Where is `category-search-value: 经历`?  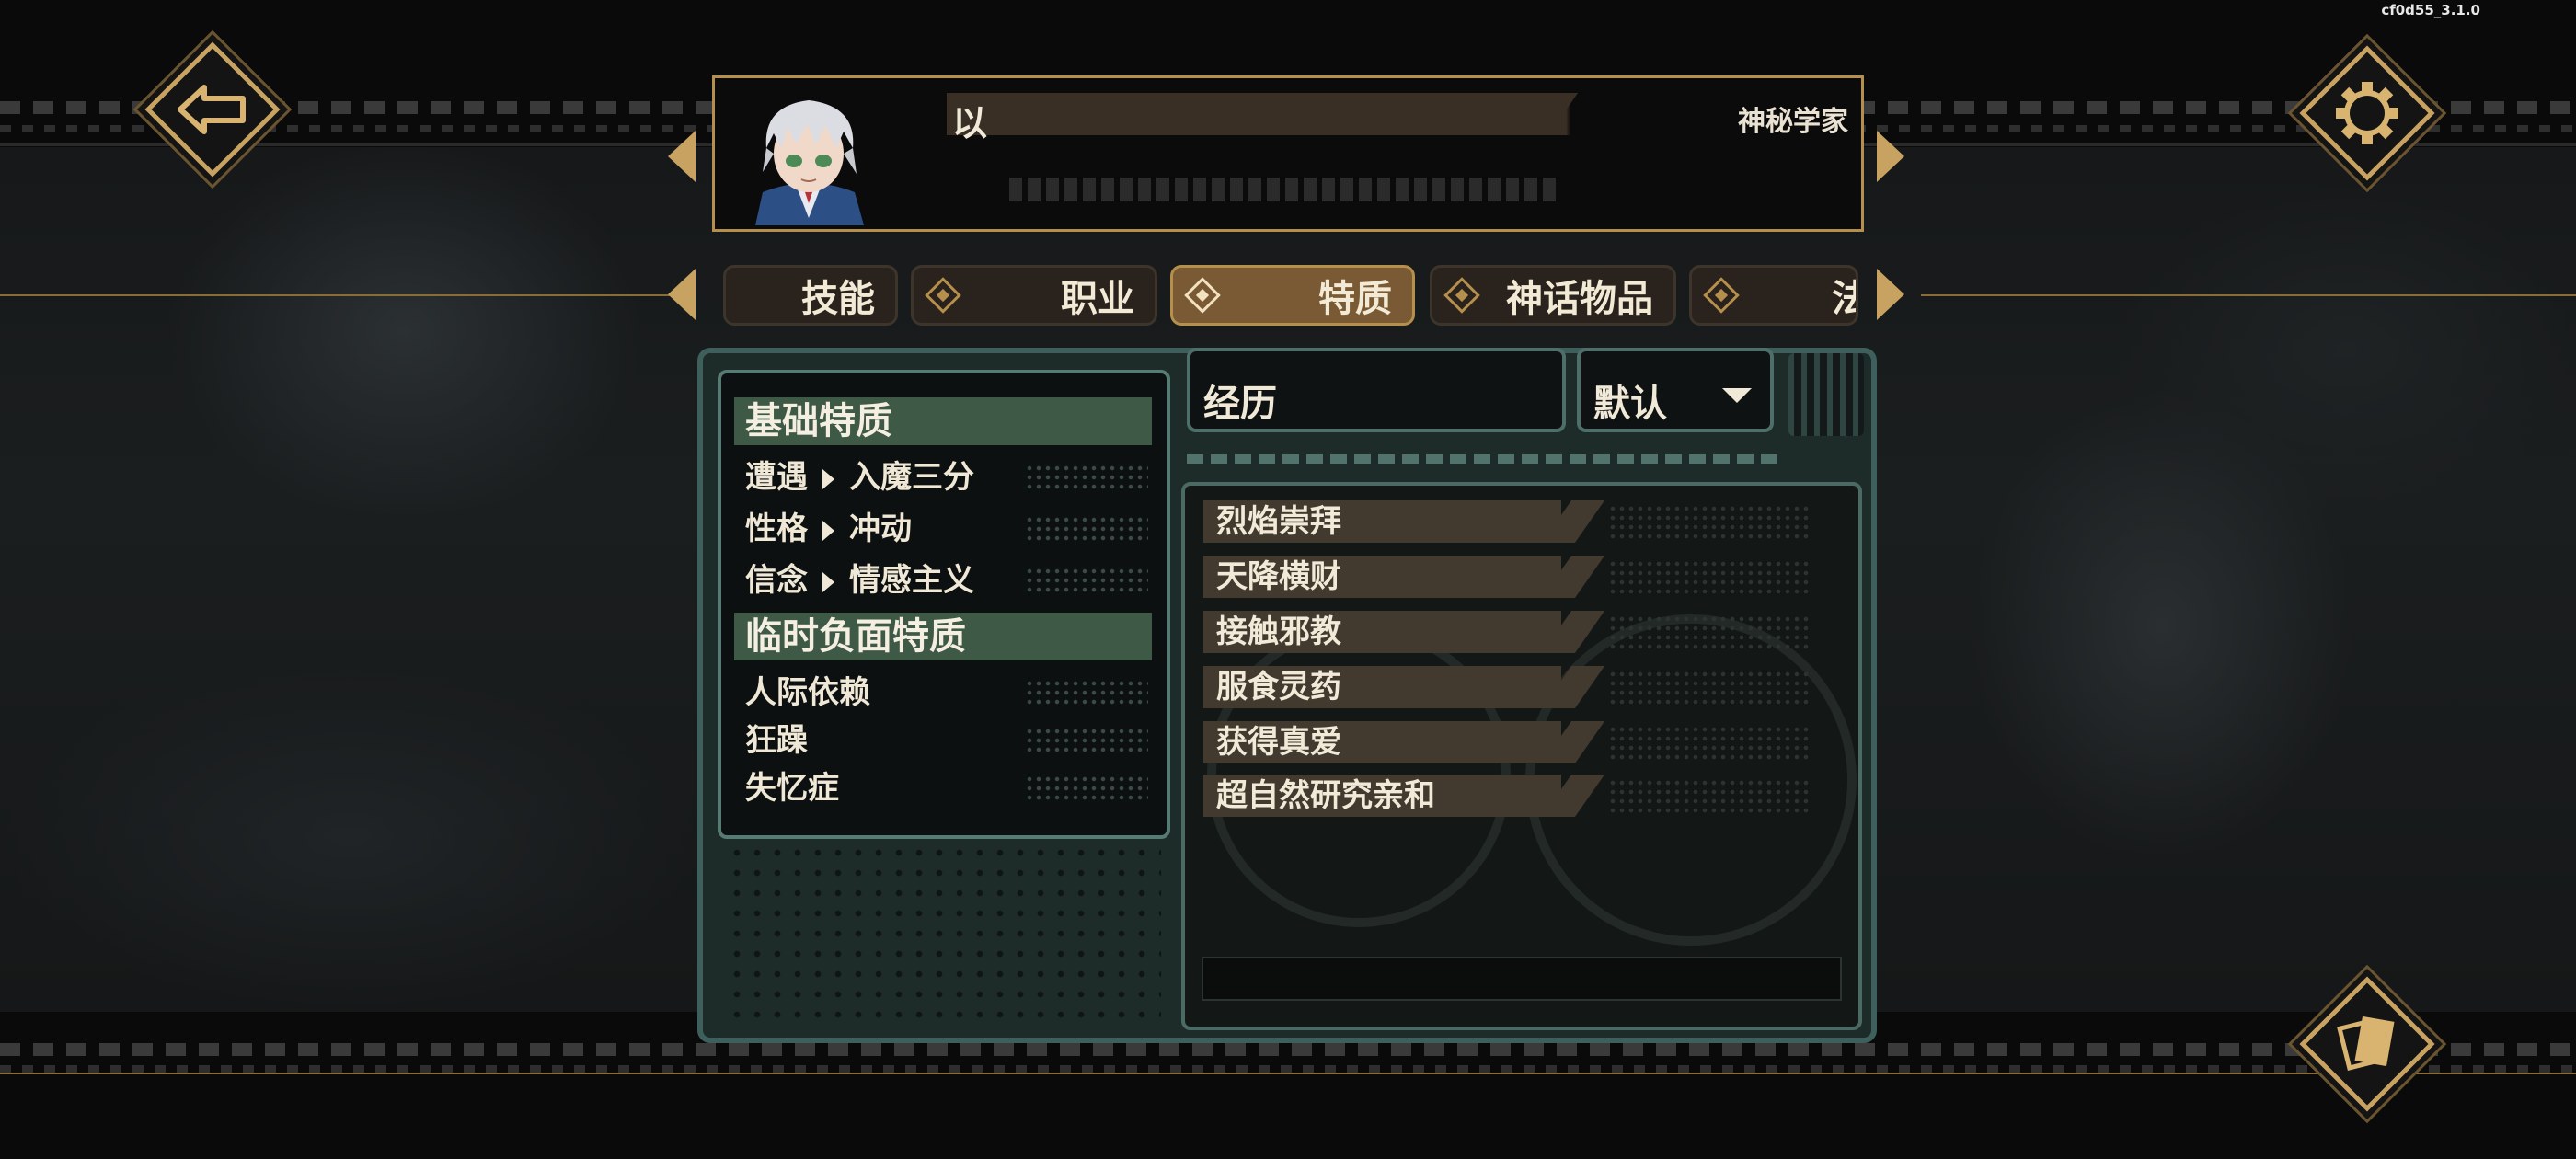 category-search-value: 经历 is located at coordinates (1240, 403).